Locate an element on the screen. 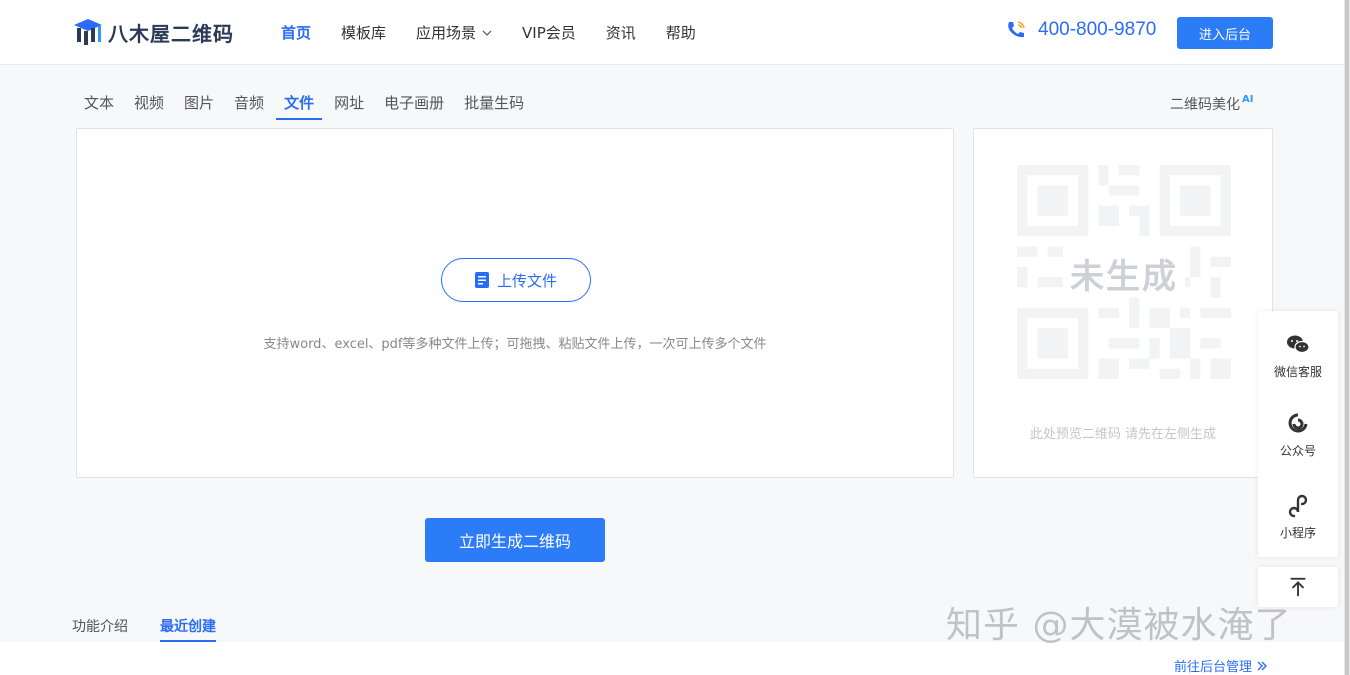 This screenshot has height=675, width=1350. tab-audio: 音频 is located at coordinates (249, 103).